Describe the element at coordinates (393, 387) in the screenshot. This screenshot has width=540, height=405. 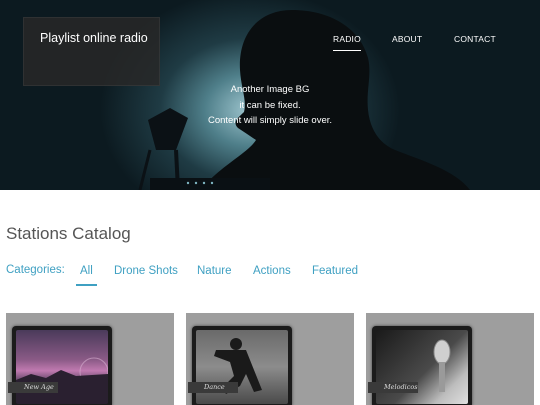
I see `station-tag: Melodicos` at that location.